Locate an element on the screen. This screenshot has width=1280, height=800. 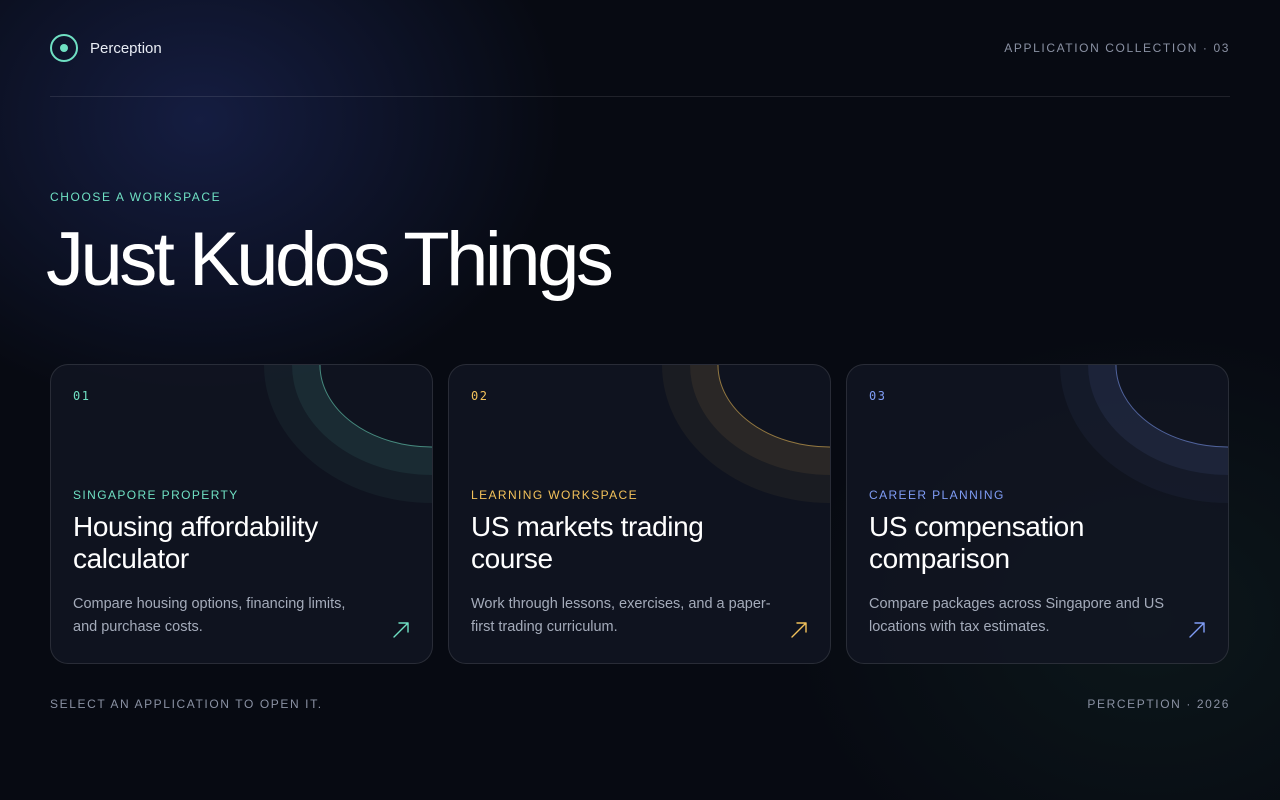
footer-copyright: PERCEPTION · 2026 is located at coordinates (1158, 704).